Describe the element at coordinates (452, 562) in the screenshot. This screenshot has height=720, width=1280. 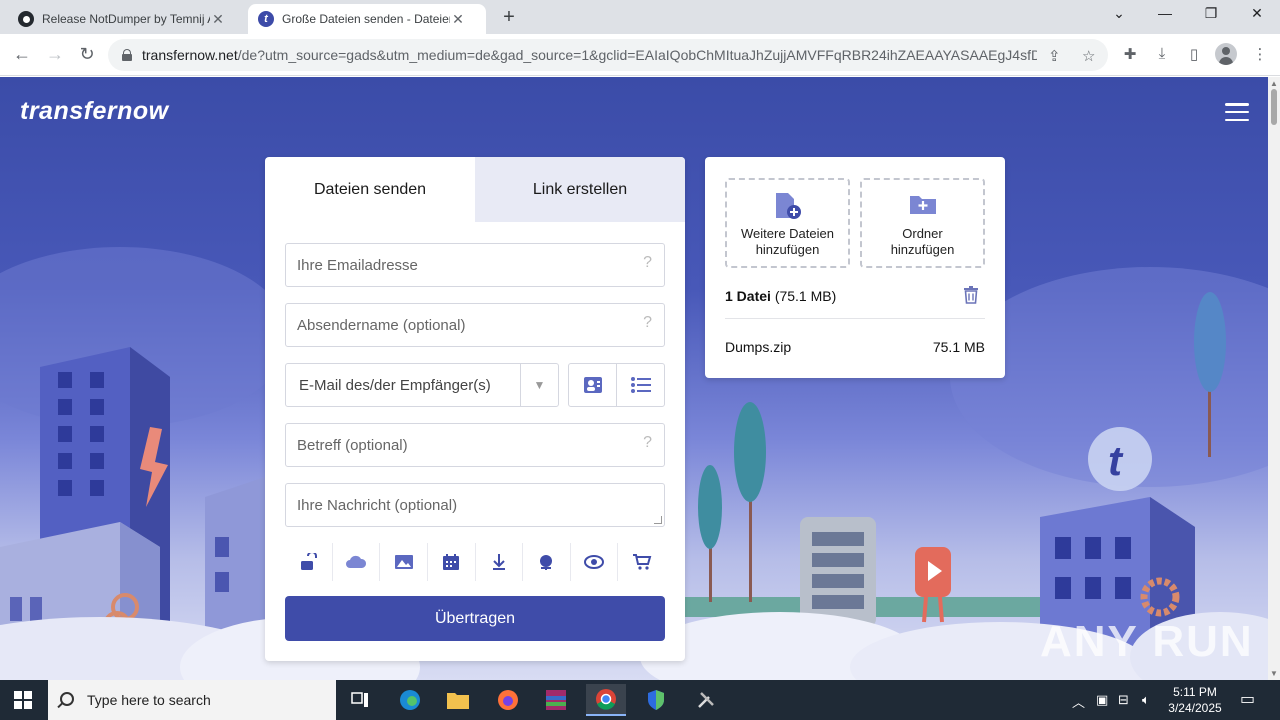
I see `option-expiry-date` at that location.